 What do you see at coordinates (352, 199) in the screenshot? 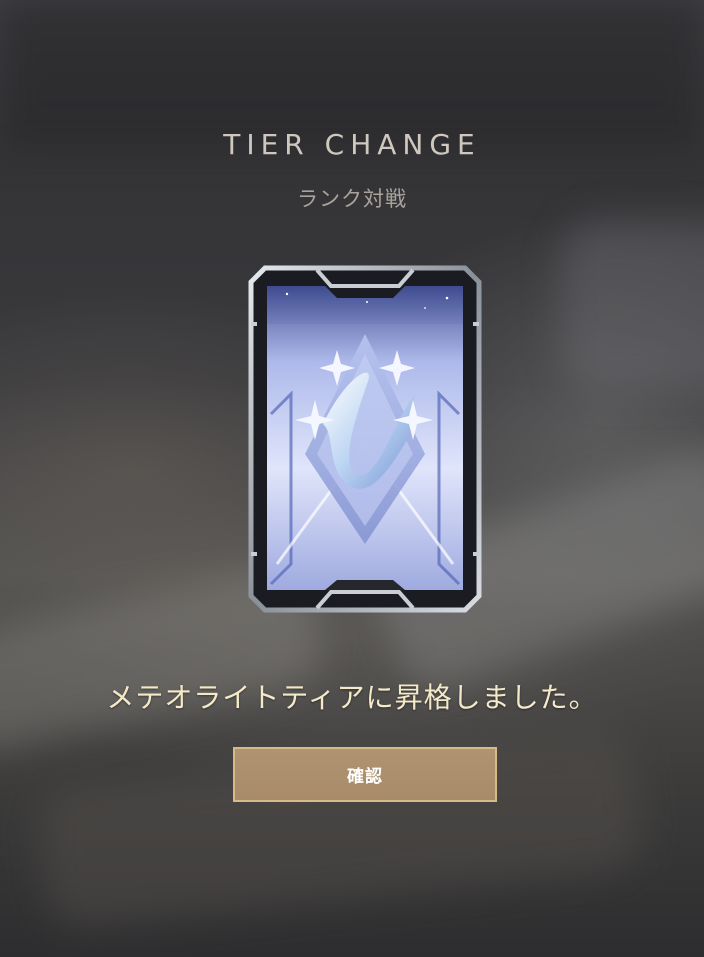
I see `page-subtitle: ランク対戦` at bounding box center [352, 199].